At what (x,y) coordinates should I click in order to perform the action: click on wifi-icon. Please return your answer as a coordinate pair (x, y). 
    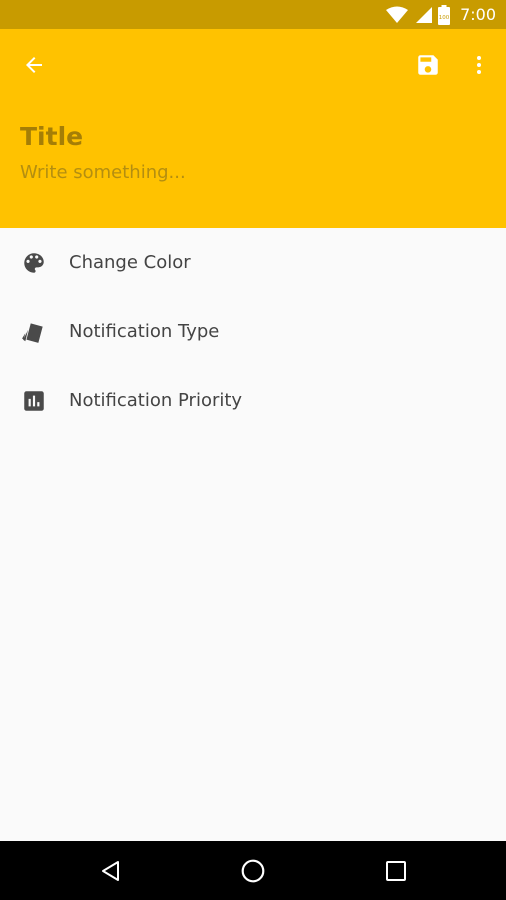
    Looking at the image, I should click on (397, 15).